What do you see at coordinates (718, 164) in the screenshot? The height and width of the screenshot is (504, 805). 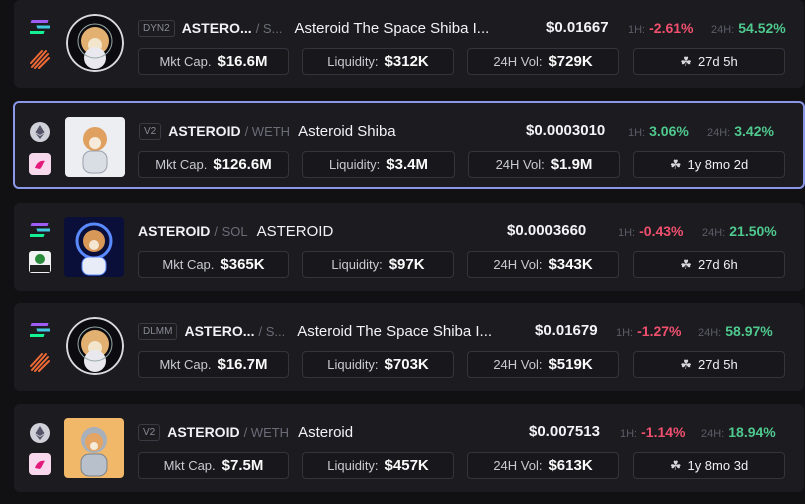 I see `pair-age-value: 1y 8mo 2d` at bounding box center [718, 164].